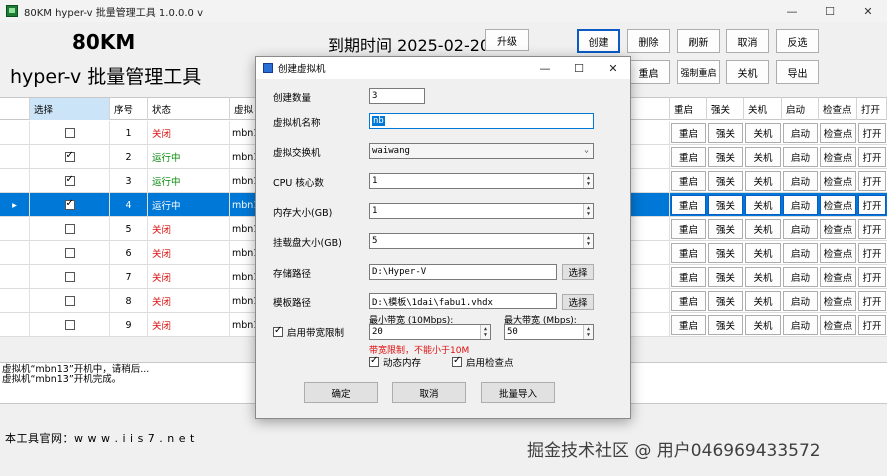  Describe the element at coordinates (308, 332) in the screenshot. I see `bandwidth-limit-checkbox: 启用带宽限制` at that location.